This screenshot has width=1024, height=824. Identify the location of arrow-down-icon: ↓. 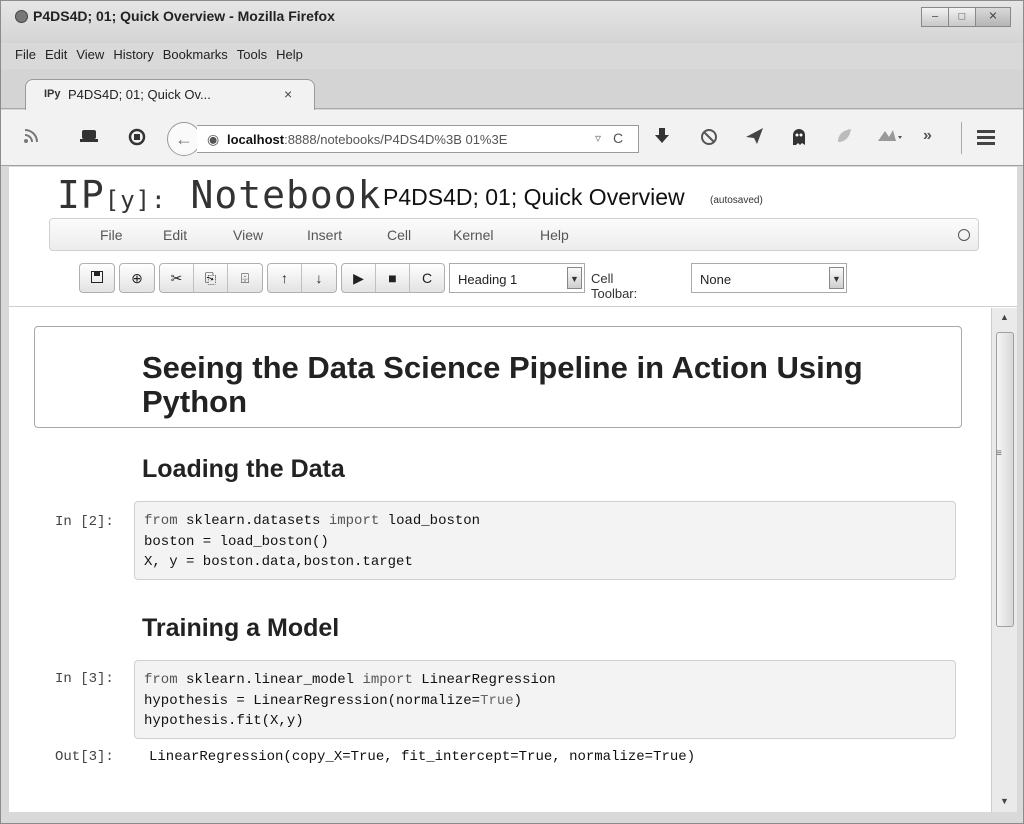
(319, 278).